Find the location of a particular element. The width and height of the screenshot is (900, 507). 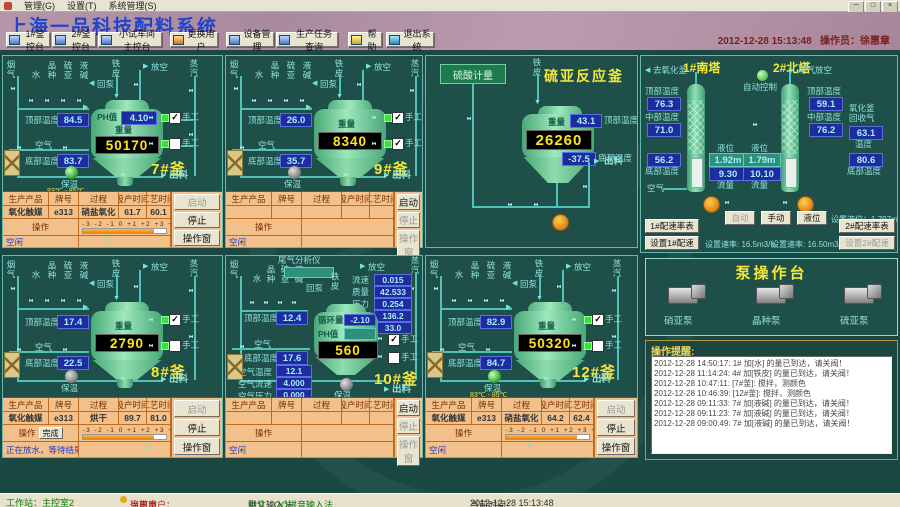

finish-button: 完成 is located at coordinates (50, 433).